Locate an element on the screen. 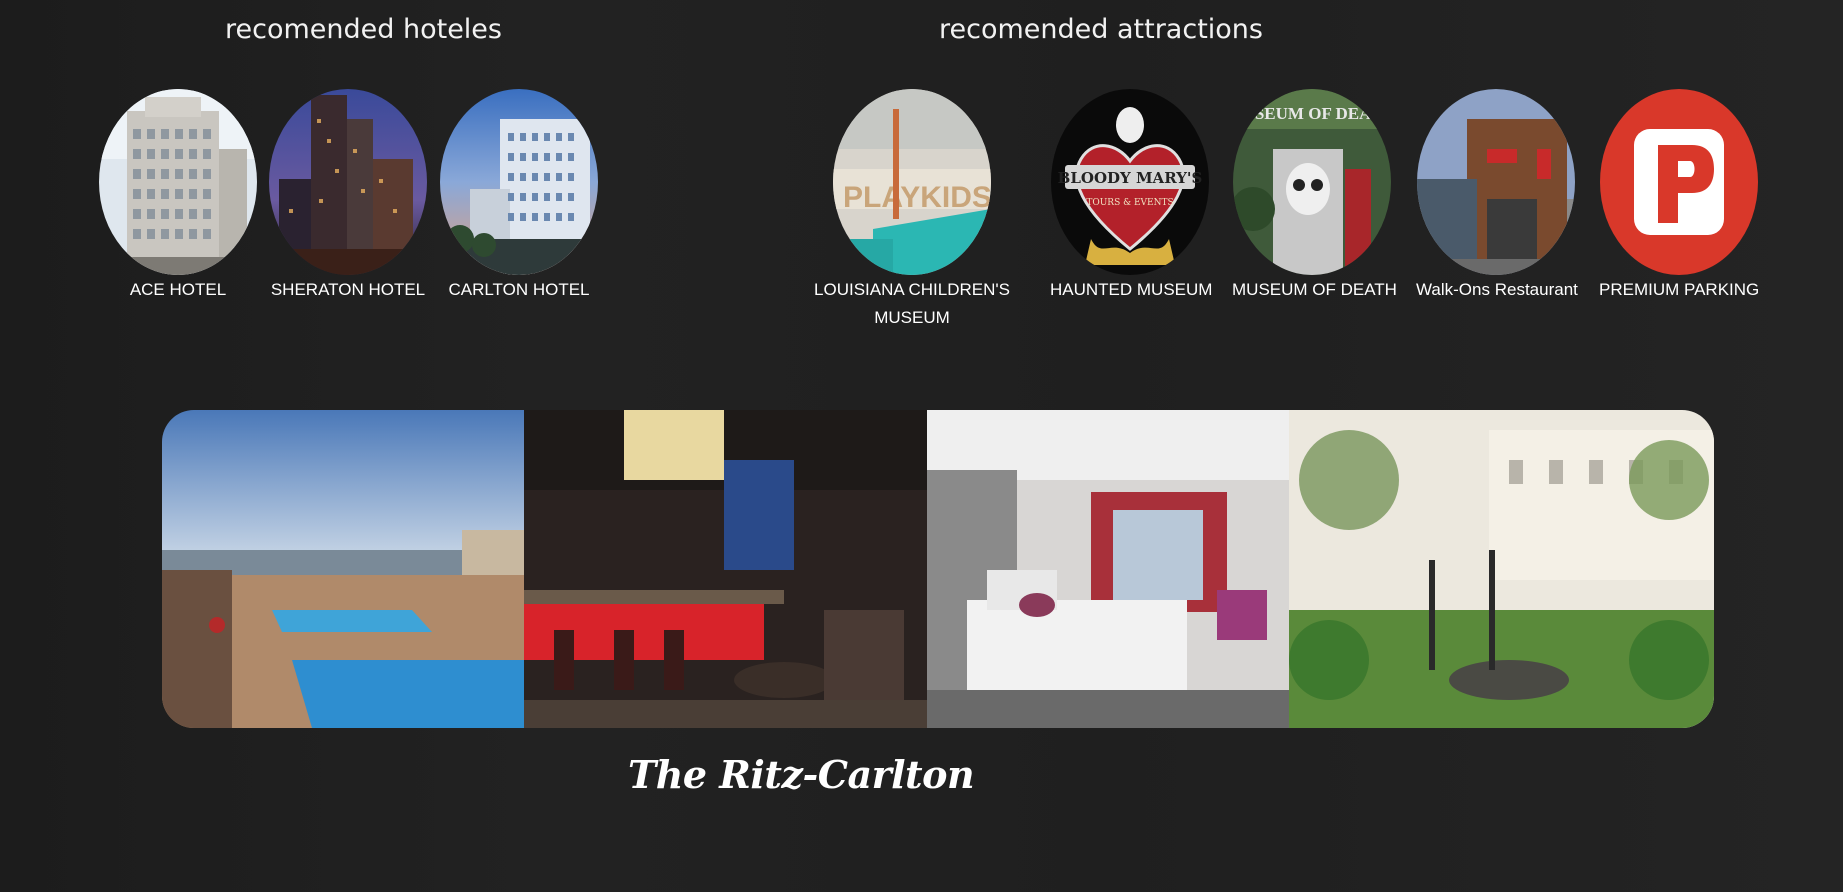 Image resolution: width=1843 pixels, height=892 pixels. attractions-section-title: recomended attractions is located at coordinates (1101, 29).